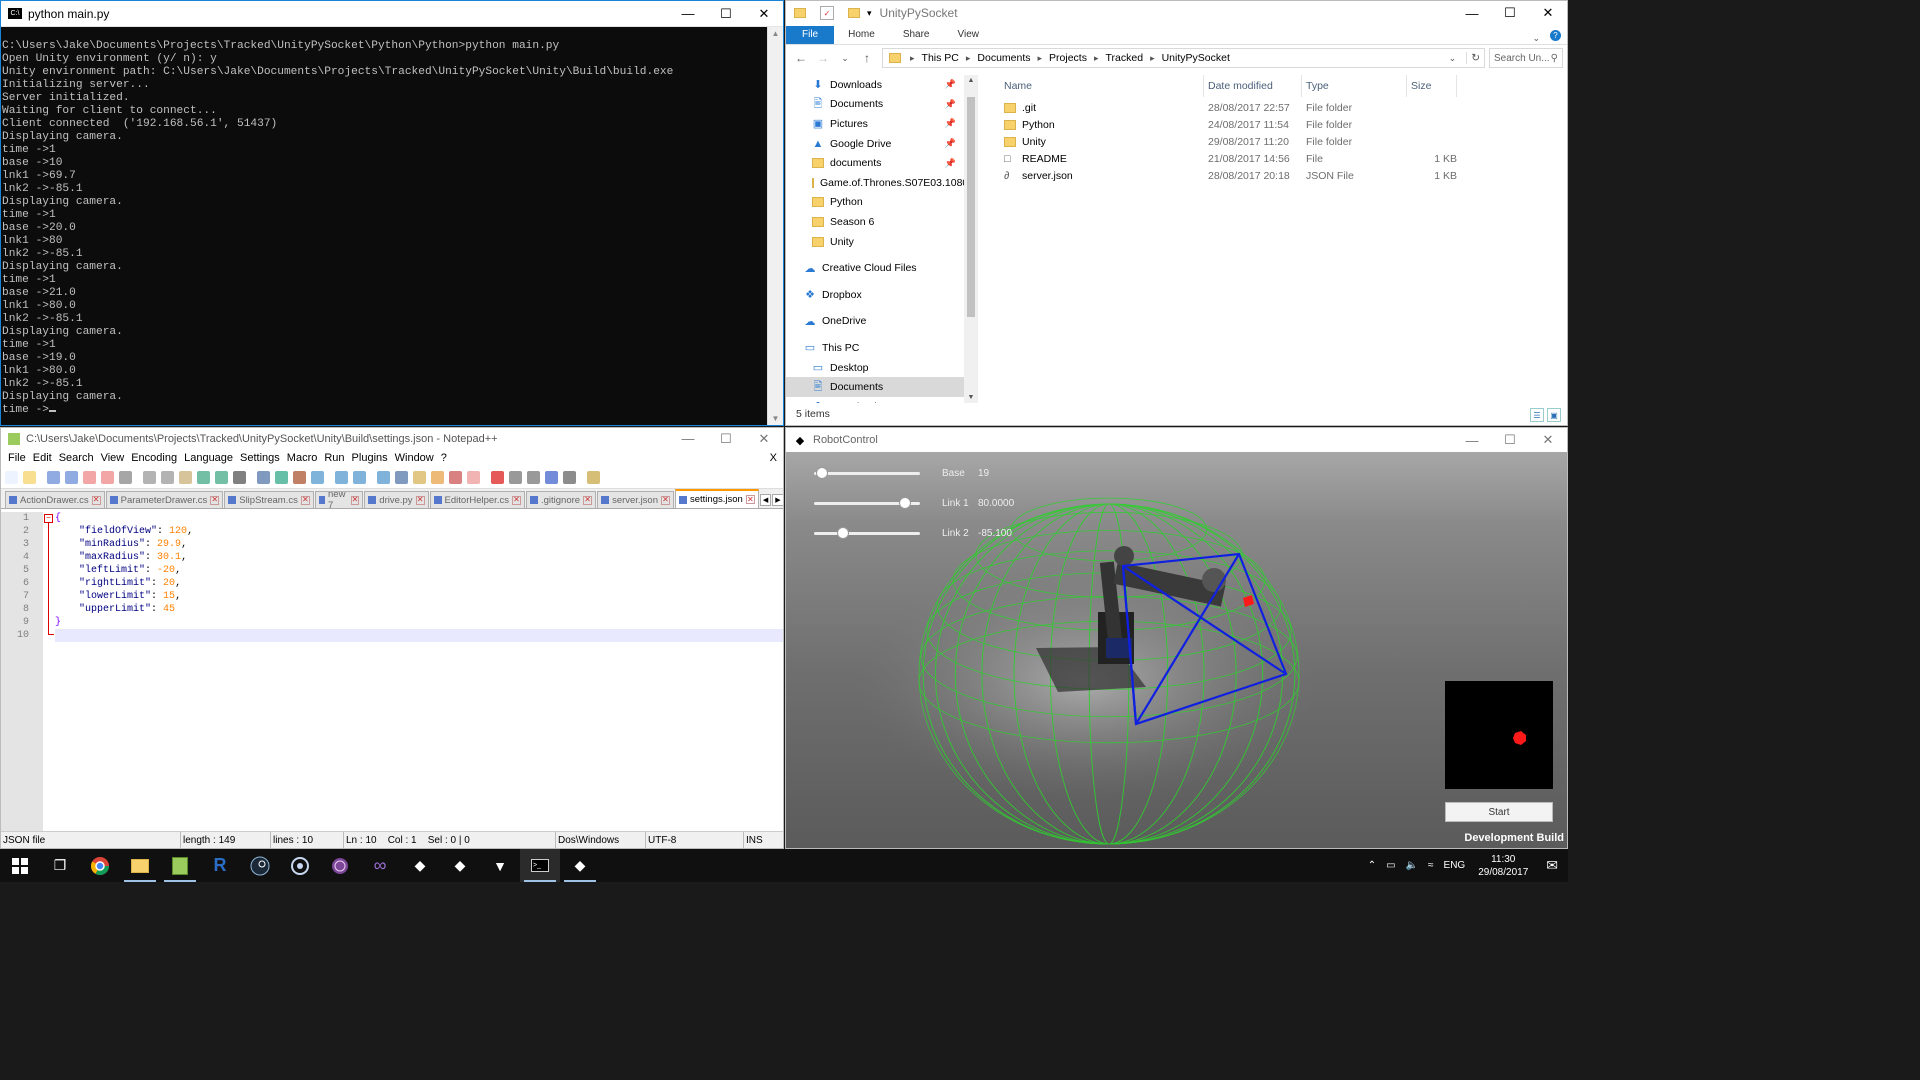  Describe the element at coordinates (875, 348) in the screenshot. I see `nav-group: ▭ This PC` at that location.